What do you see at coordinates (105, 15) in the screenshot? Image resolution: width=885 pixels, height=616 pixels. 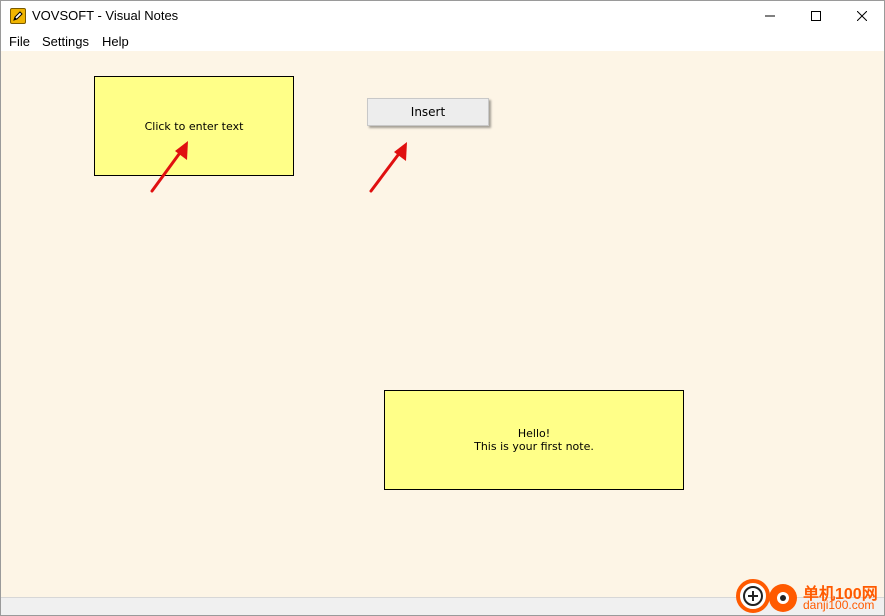 I see `window-title: VOVSOFT - Visual Notes` at bounding box center [105, 15].